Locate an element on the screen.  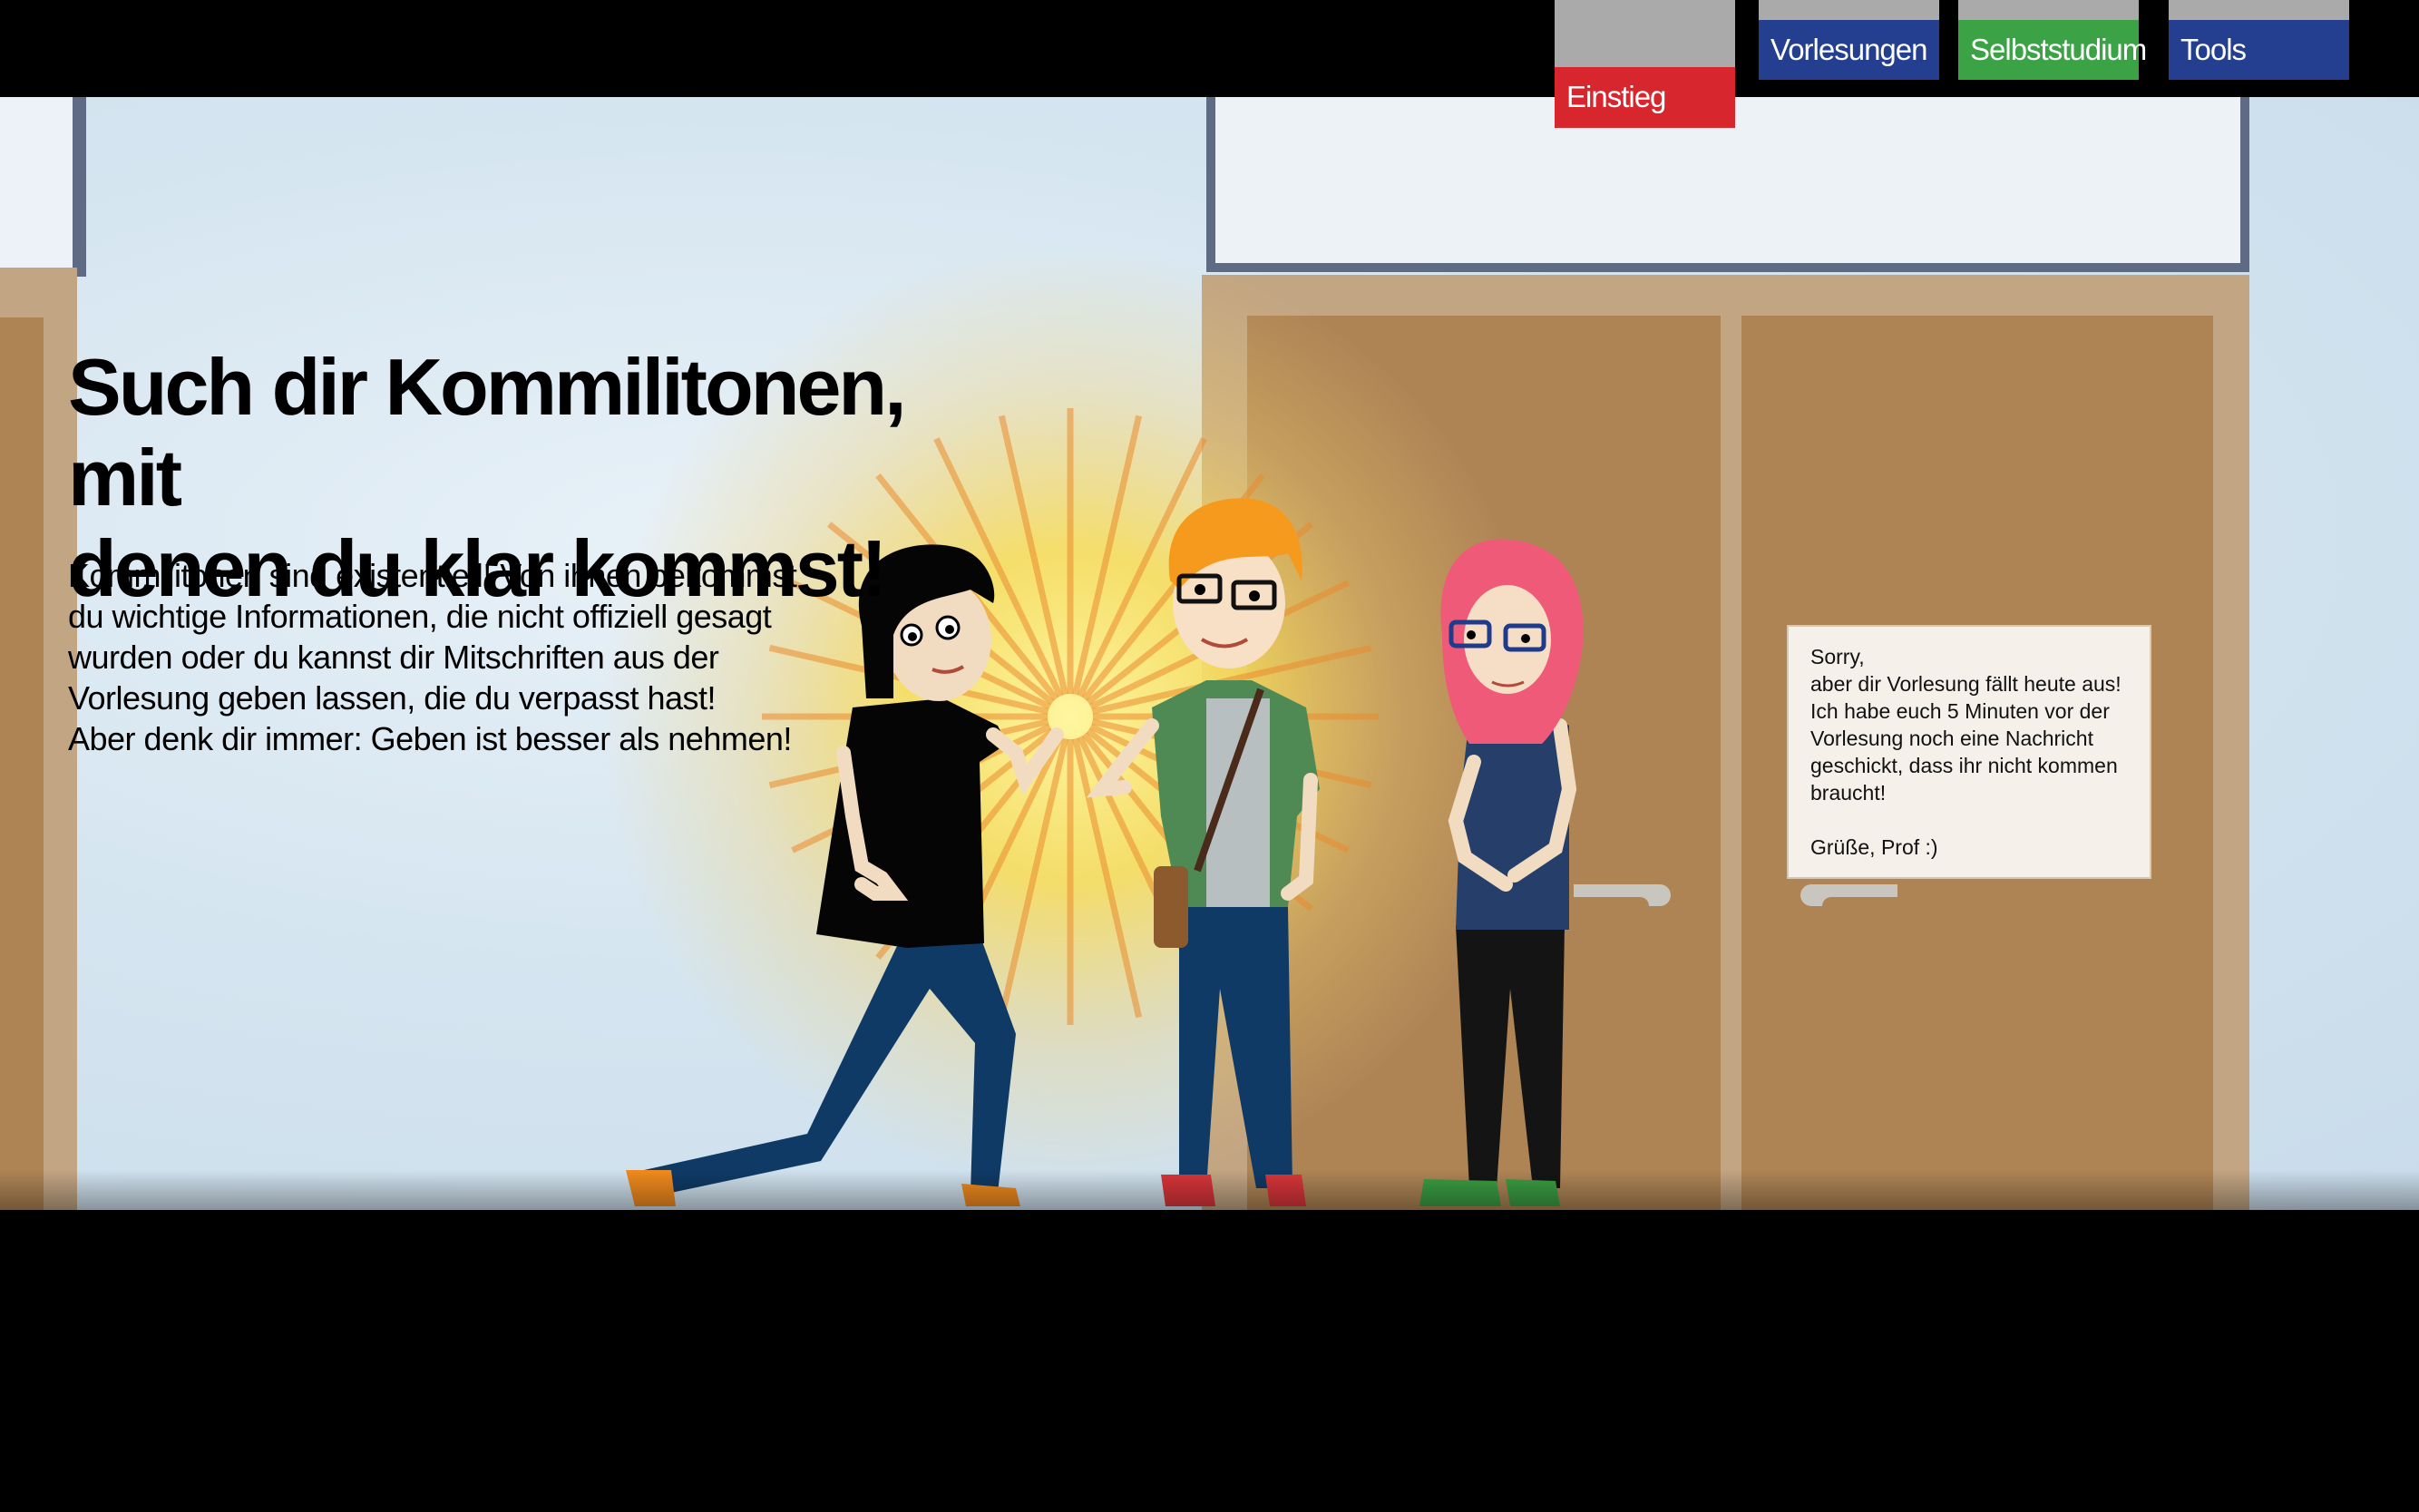
note-line: Ich habe euch 5 Minuten vor der is located at coordinates (1960, 711).